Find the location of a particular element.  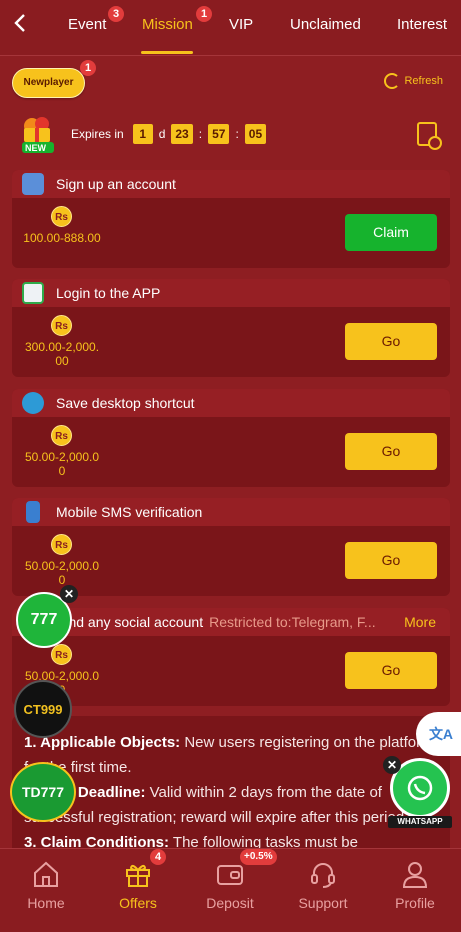

countdown-days: 1 is located at coordinates (142, 134).